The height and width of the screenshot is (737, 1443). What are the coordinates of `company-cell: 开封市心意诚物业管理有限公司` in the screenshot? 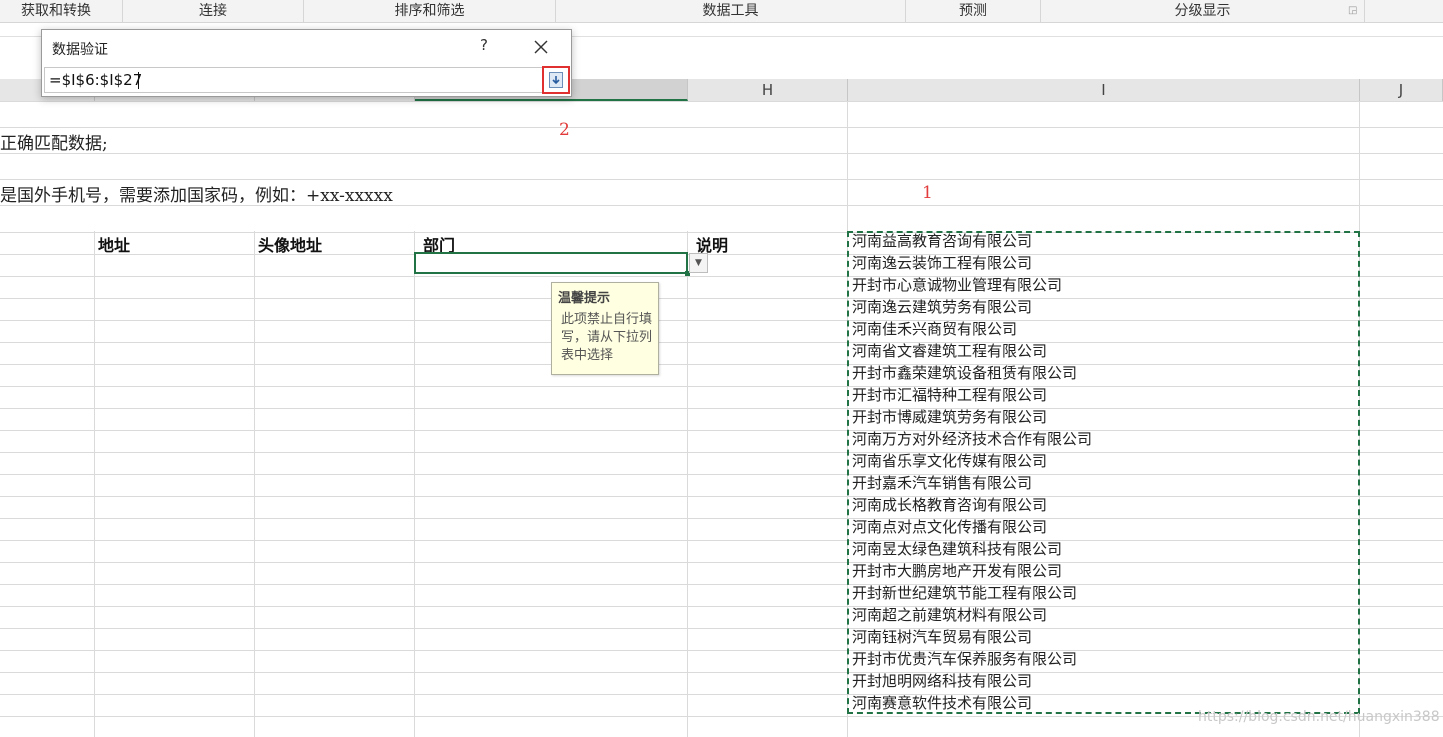 It's located at (957, 284).